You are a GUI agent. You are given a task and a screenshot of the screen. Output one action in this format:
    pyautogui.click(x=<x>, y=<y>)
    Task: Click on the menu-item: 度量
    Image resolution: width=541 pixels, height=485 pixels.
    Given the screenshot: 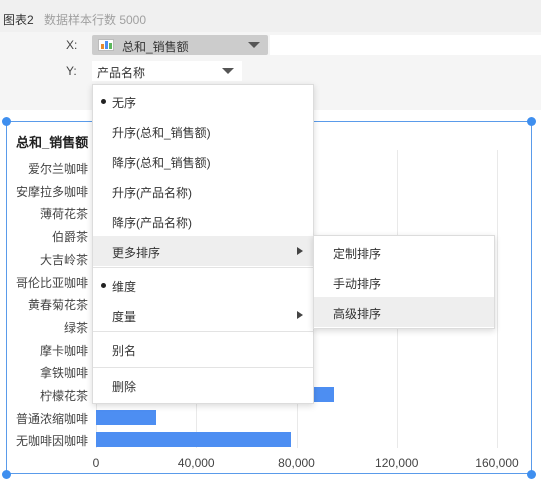 What is the action you would take?
    pyautogui.click(x=203, y=315)
    